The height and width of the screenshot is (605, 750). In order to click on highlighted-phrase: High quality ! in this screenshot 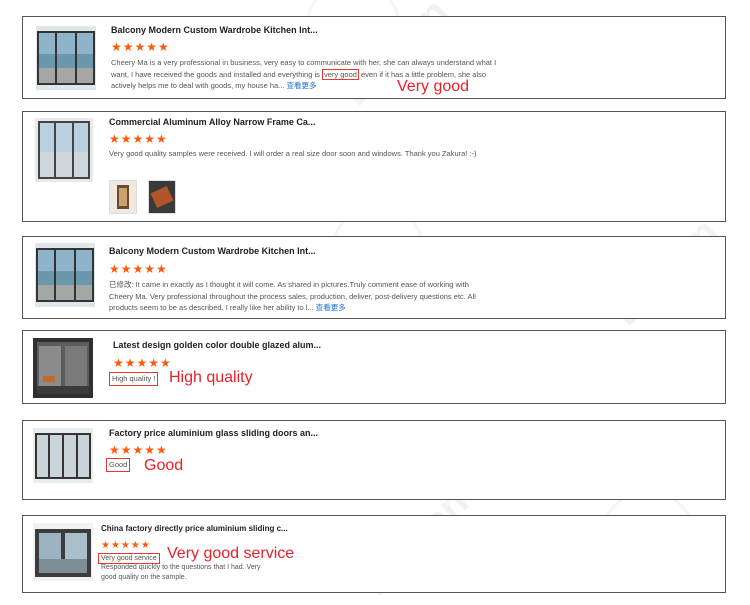, I will do `click(134, 379)`.